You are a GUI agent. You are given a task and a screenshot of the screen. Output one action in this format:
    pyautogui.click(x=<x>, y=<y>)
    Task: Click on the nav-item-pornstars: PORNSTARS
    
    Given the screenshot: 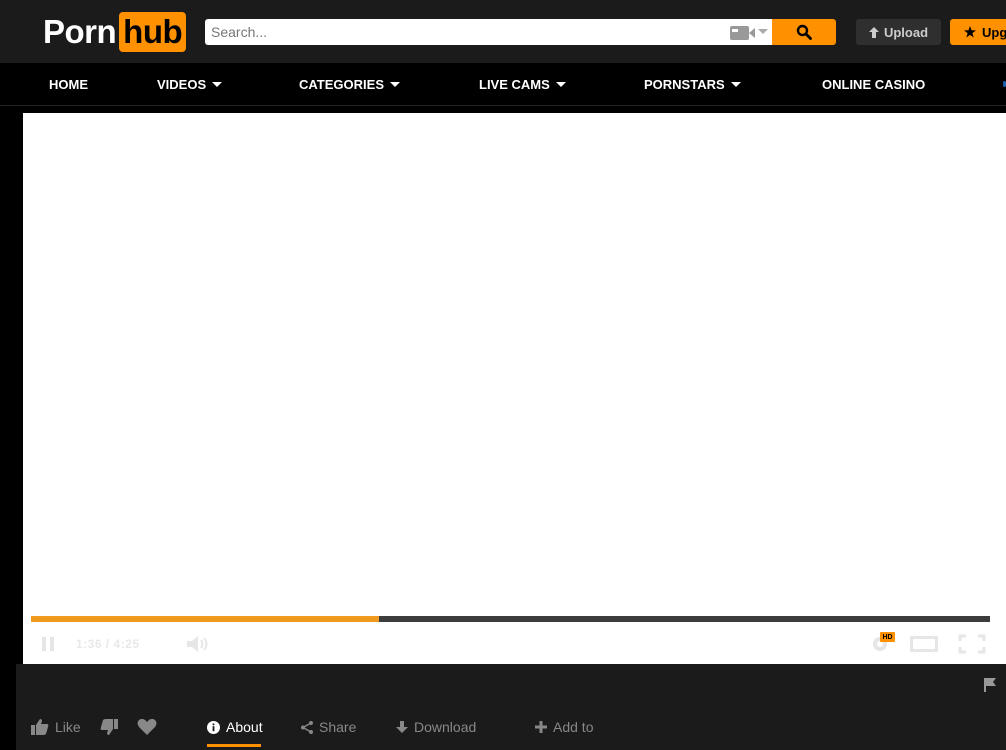 What is the action you would take?
    pyautogui.click(x=692, y=84)
    